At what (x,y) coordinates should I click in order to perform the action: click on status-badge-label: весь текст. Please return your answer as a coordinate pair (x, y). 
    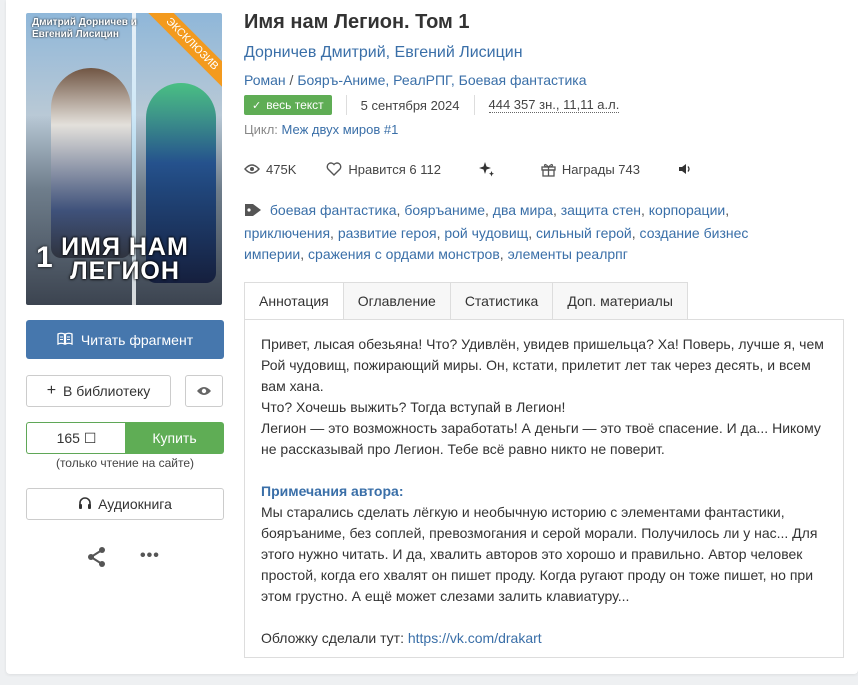
    Looking at the image, I should click on (295, 105).